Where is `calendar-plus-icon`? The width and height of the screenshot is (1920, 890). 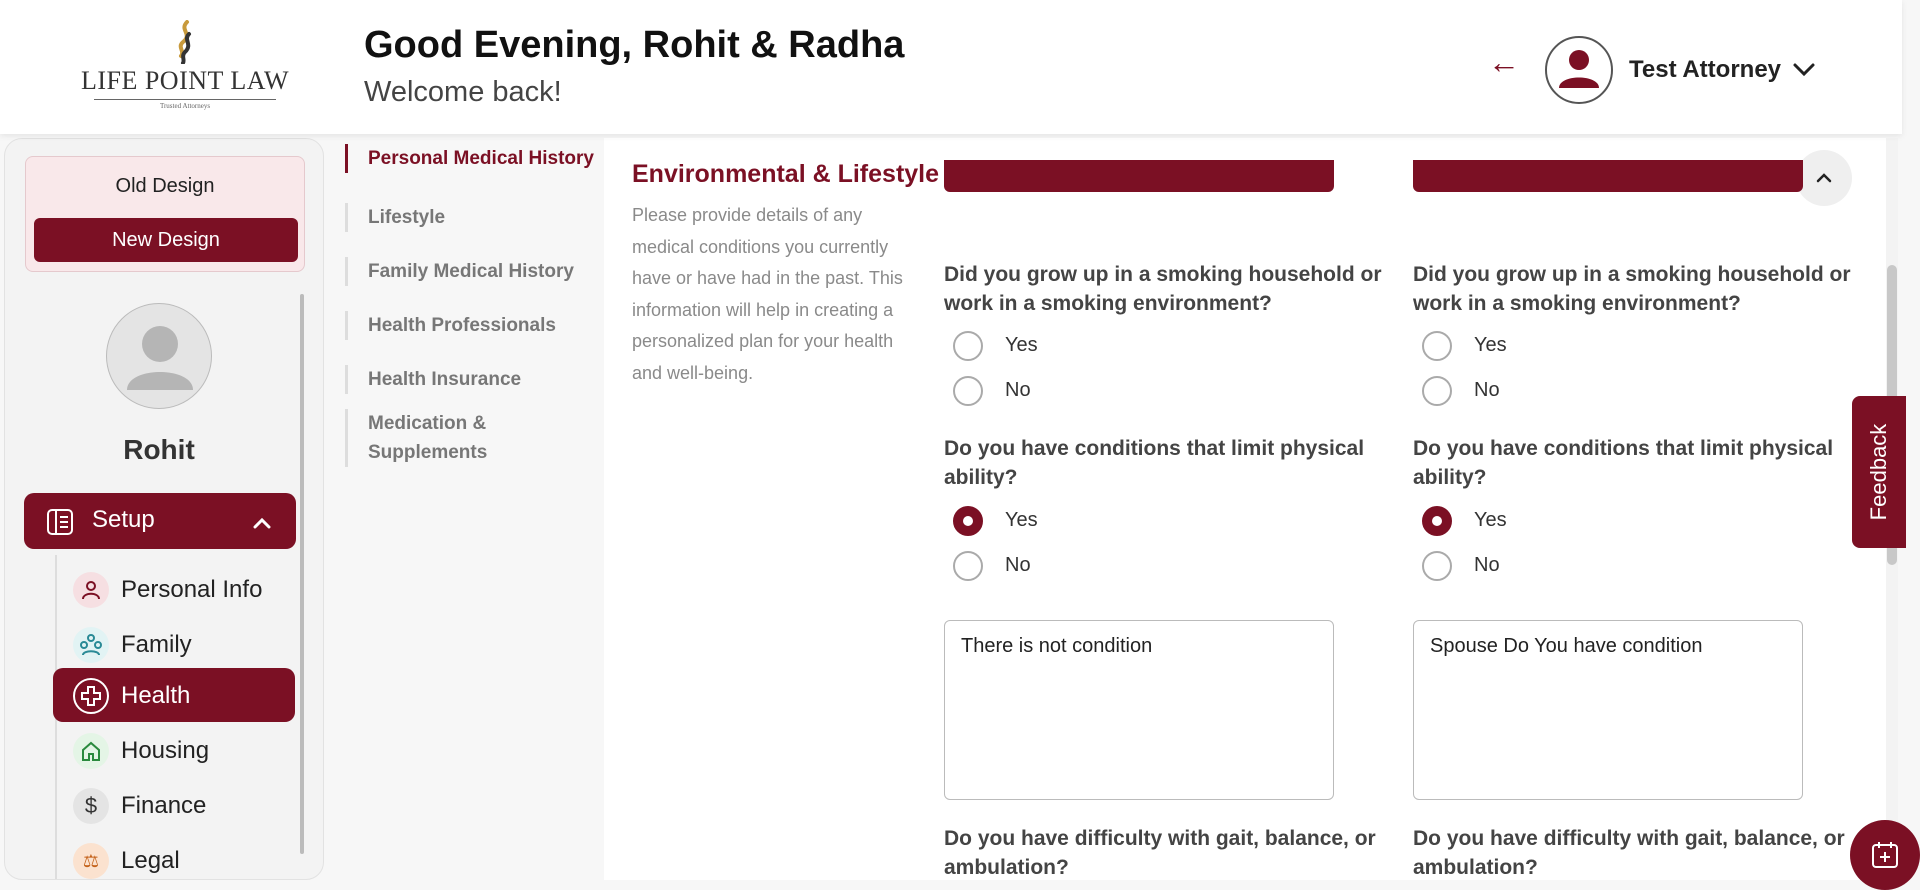 calendar-plus-icon is located at coordinates (1885, 855).